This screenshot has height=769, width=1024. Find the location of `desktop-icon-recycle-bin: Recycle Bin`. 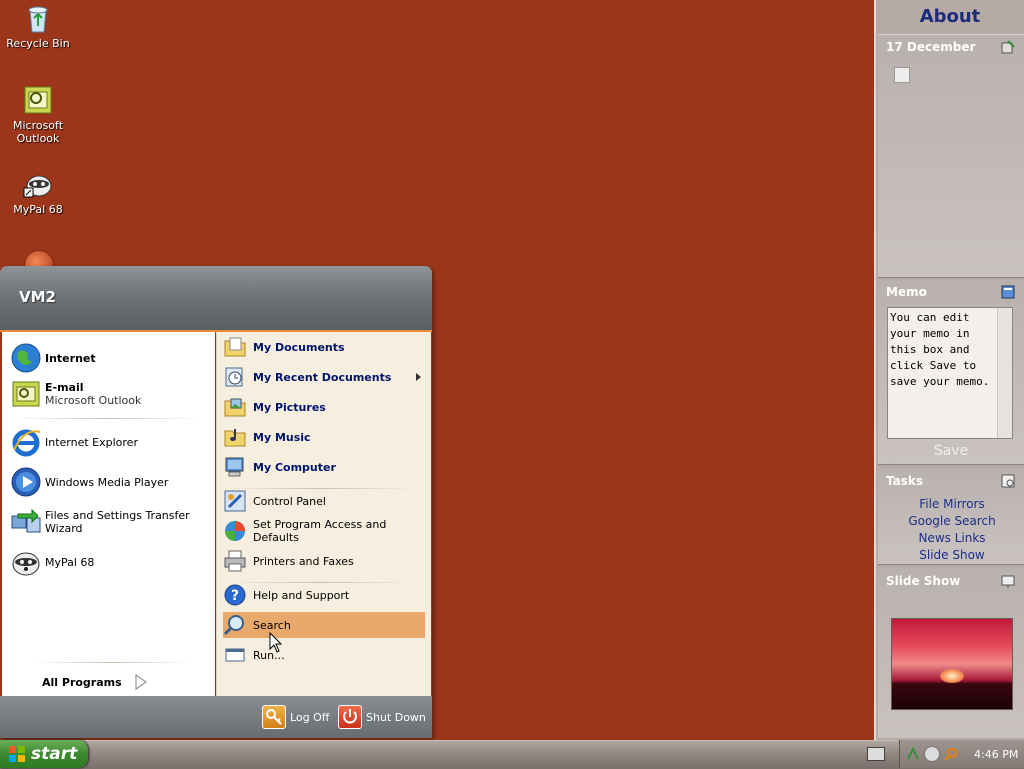

desktop-icon-recycle-bin: Recycle Bin is located at coordinates (38, 26).